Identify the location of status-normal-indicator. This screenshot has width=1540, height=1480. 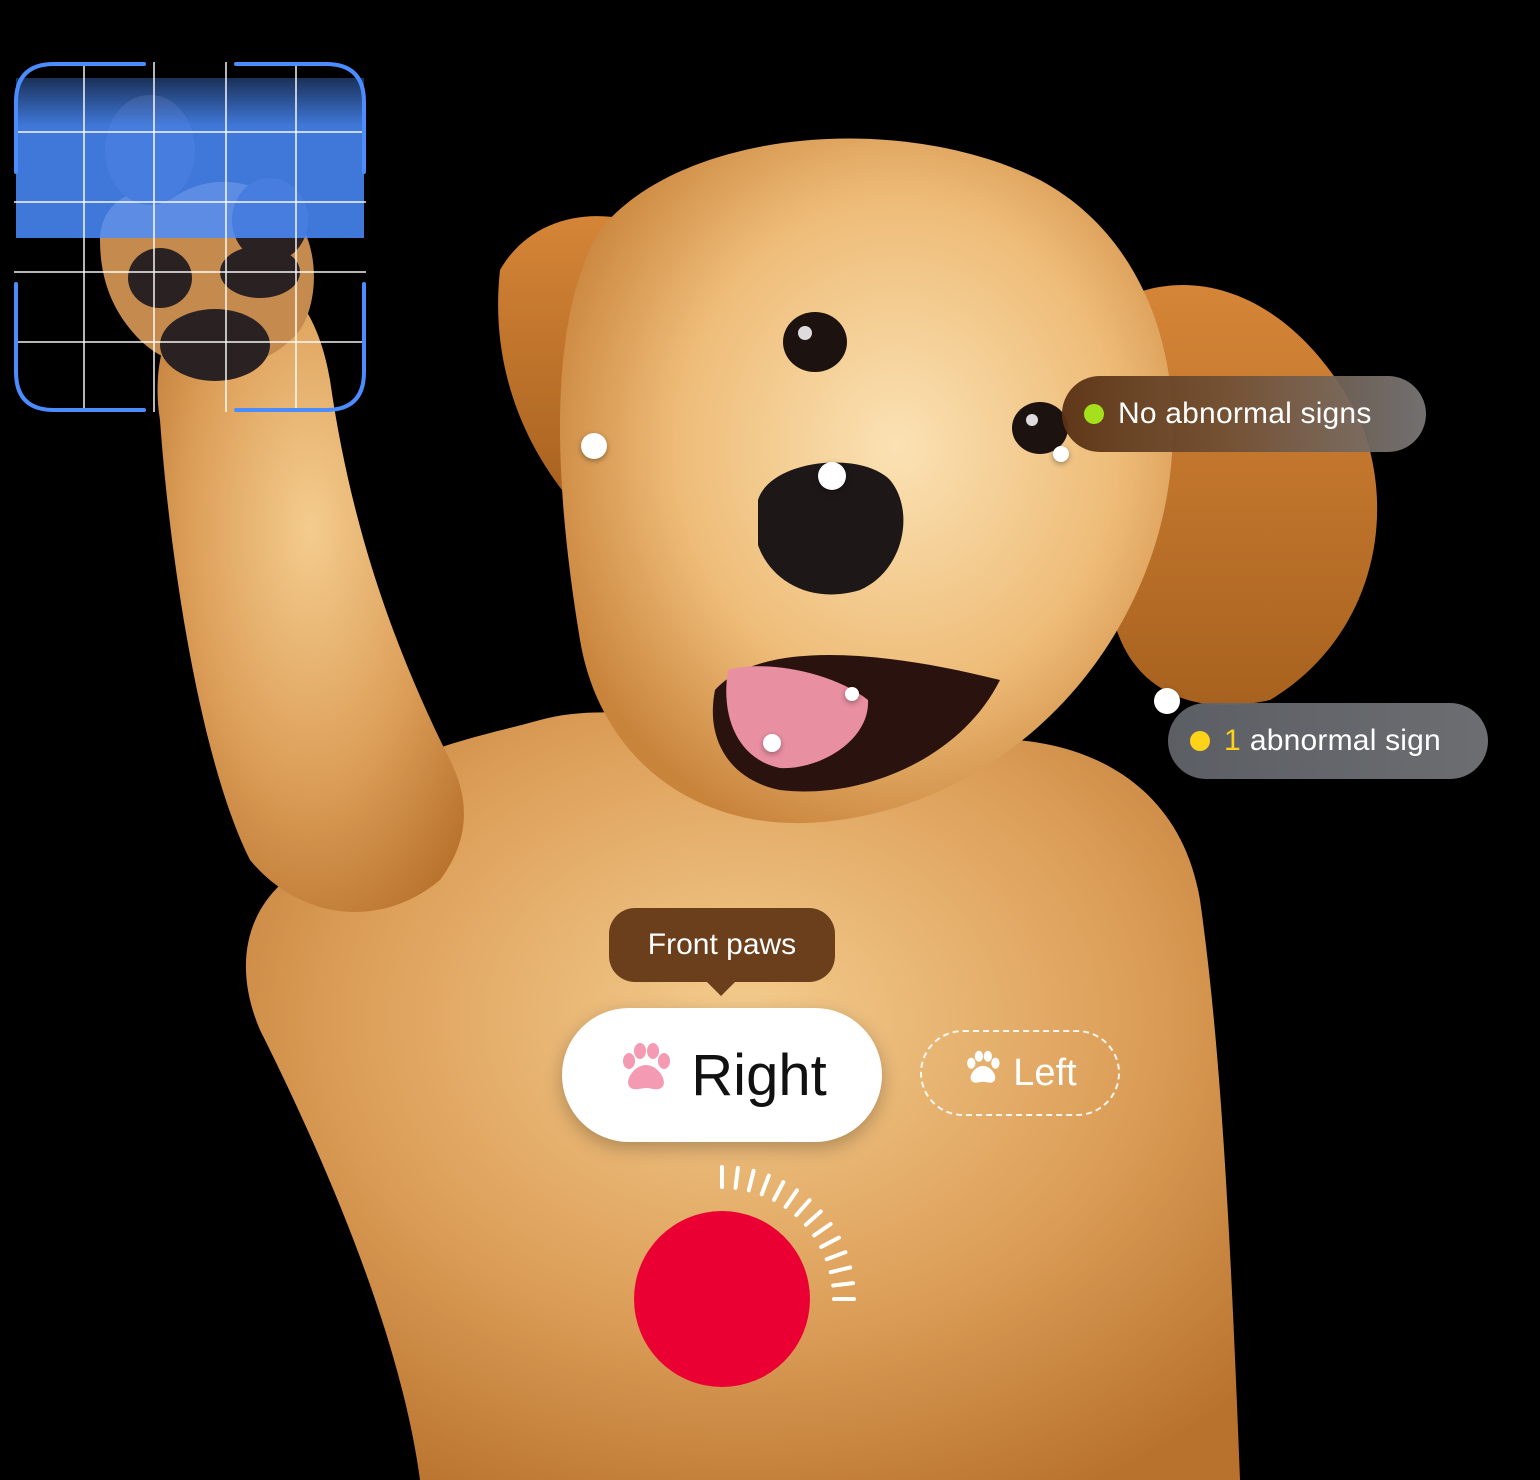
(1094, 414).